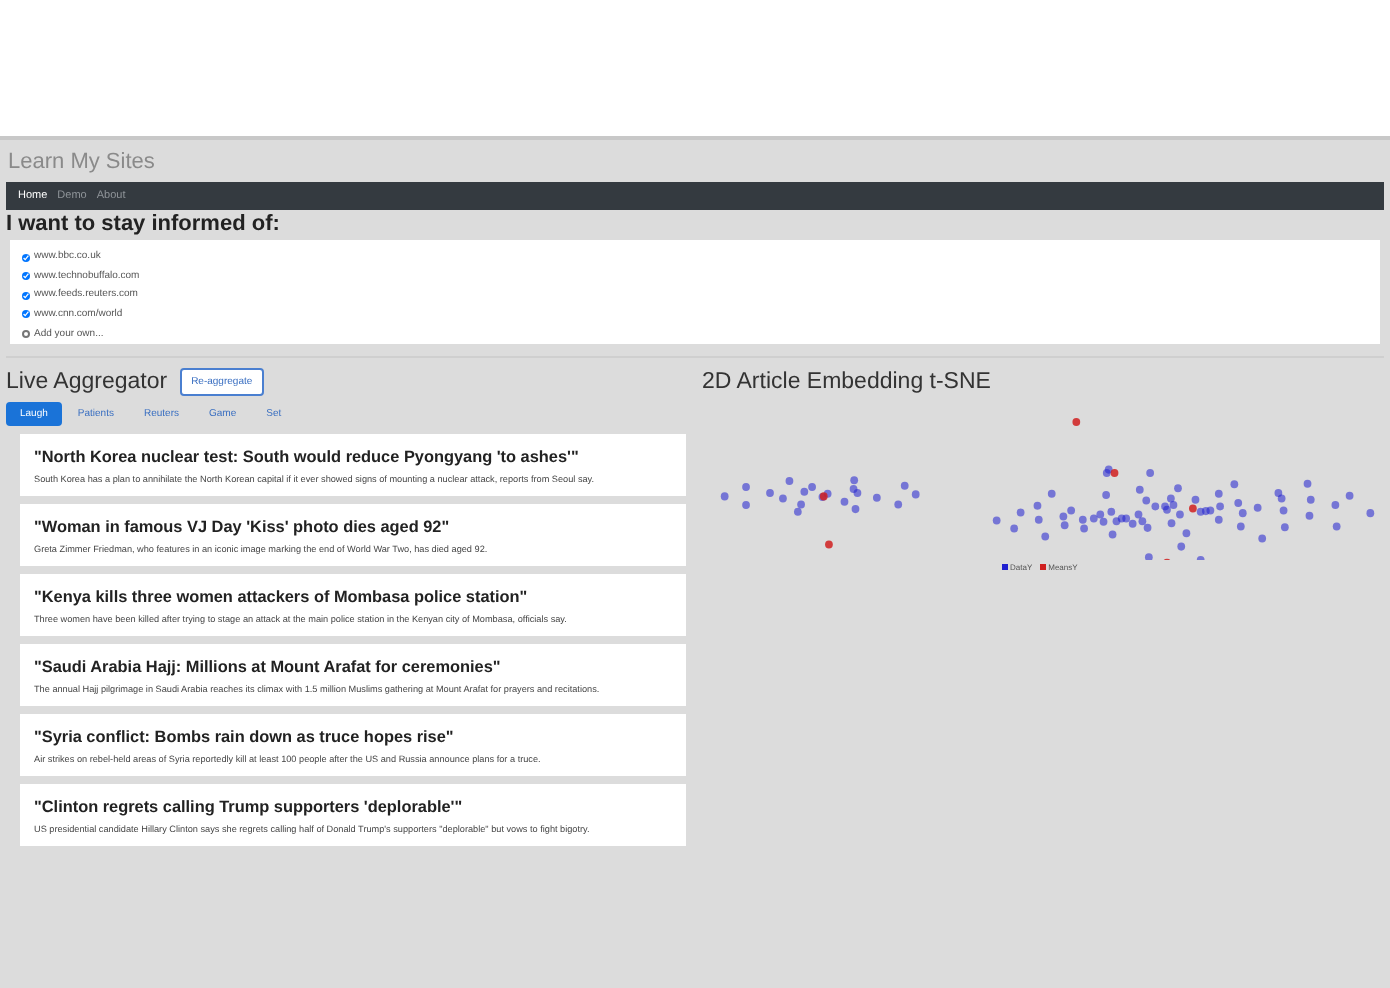 This screenshot has width=1390, height=988. Describe the element at coordinates (355, 597) in the screenshot. I see `article-title: "Kenya kills three women attackers of Mombasa police station"` at that location.